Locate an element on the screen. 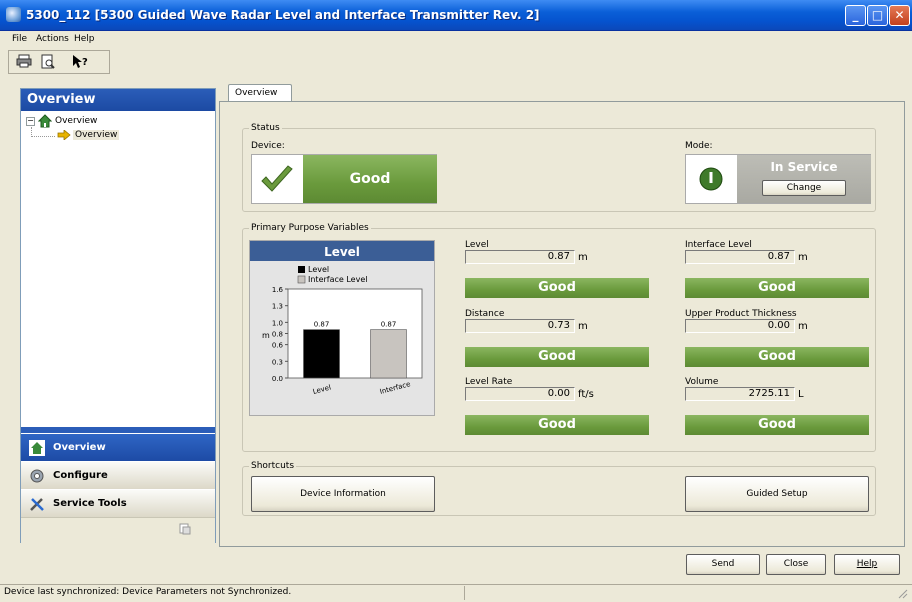 The width and height of the screenshot is (912, 602). configure-buttons-icon is located at coordinates (185, 529).